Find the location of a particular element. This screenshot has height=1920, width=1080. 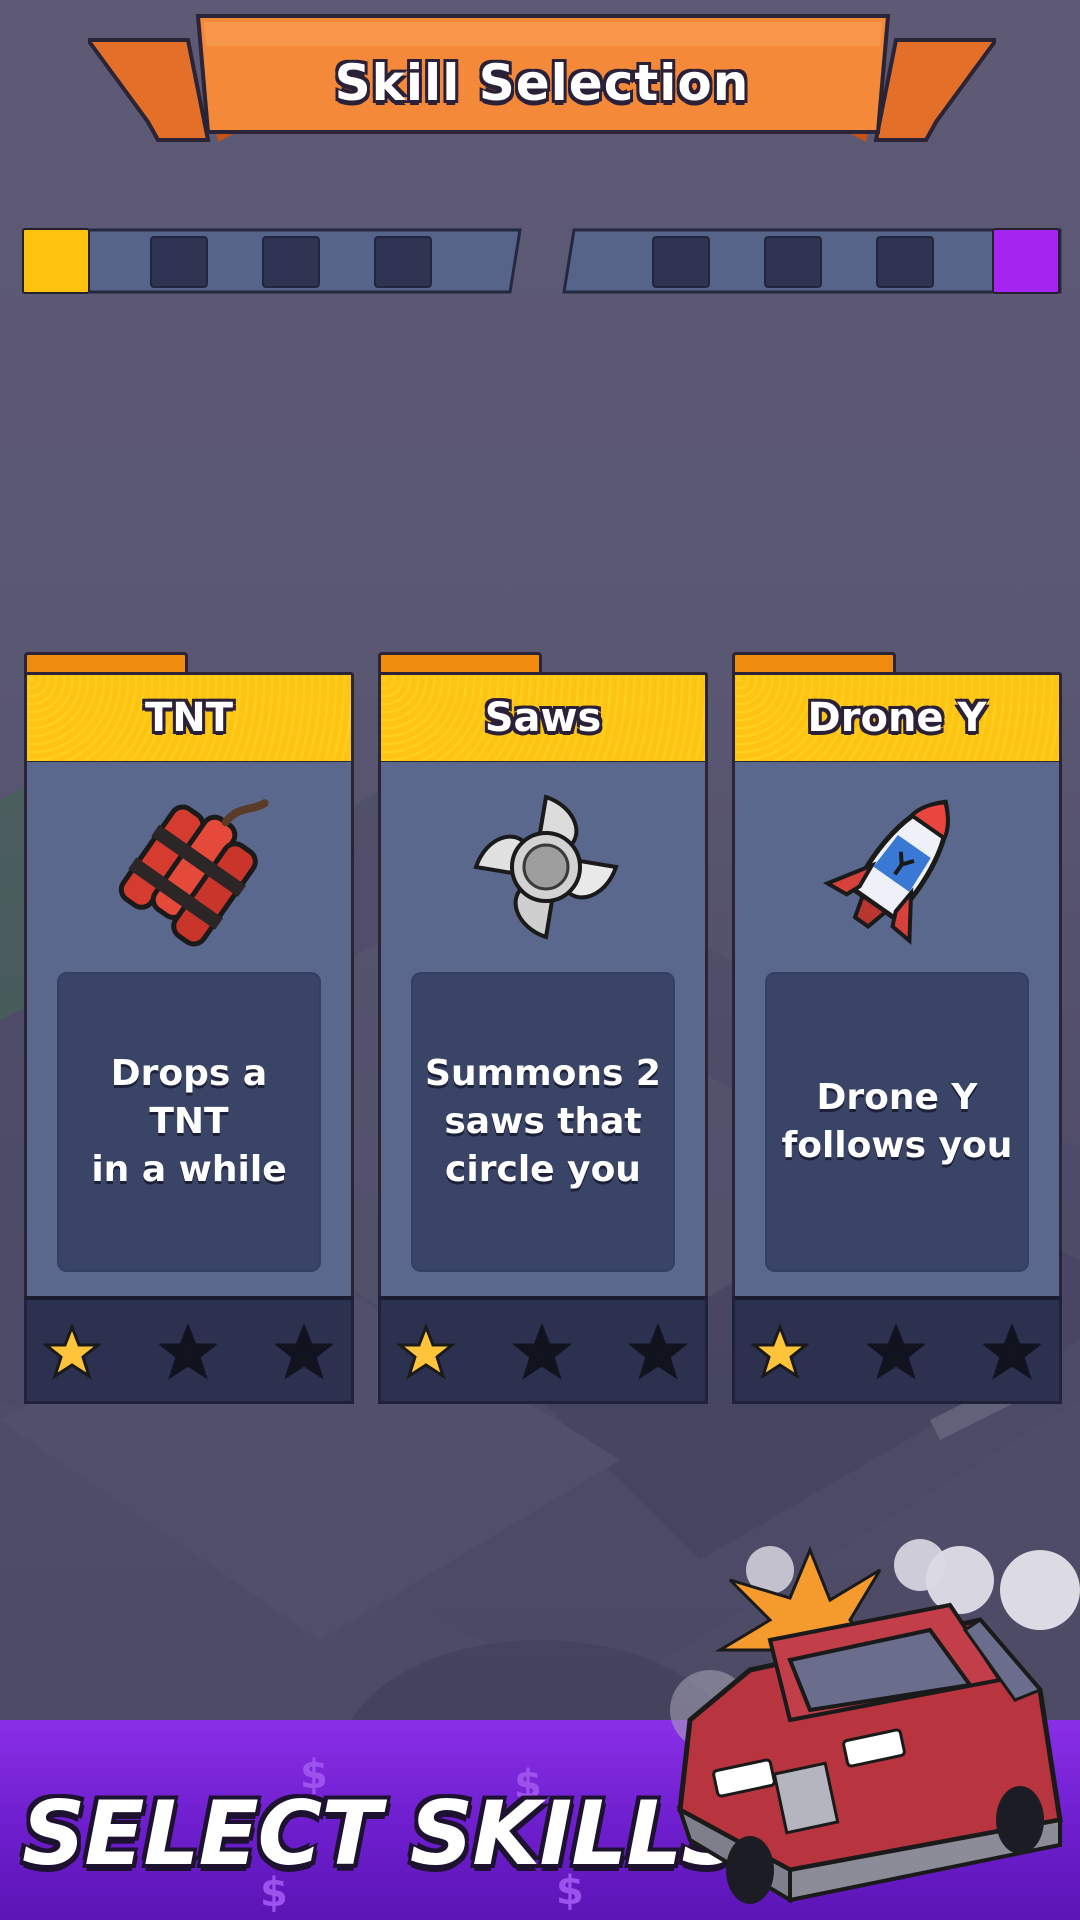

skill-description-box: Summons 2 saws that circle you is located at coordinates (543, 1122).